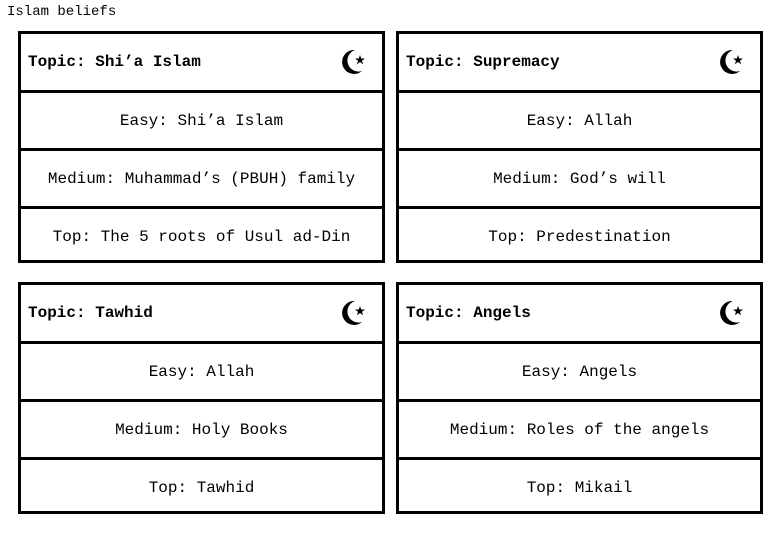  Describe the element at coordinates (579, 236) in the screenshot. I see `top-question: Top: Predestination` at that location.